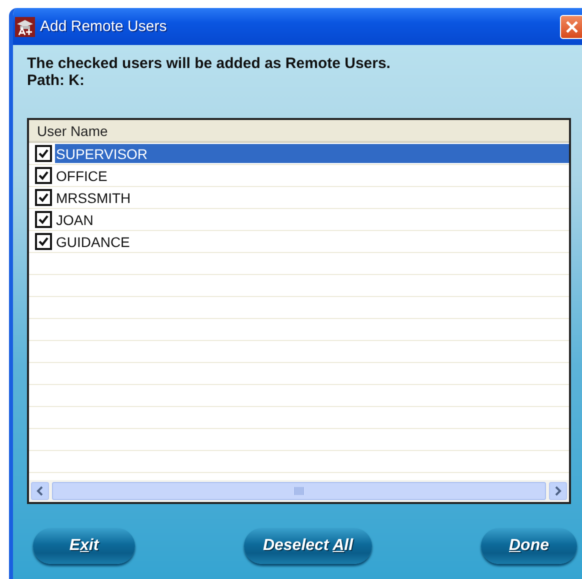 The image size is (582, 579). What do you see at coordinates (312, 241) in the screenshot?
I see `user-name: GUIDANCE` at bounding box center [312, 241].